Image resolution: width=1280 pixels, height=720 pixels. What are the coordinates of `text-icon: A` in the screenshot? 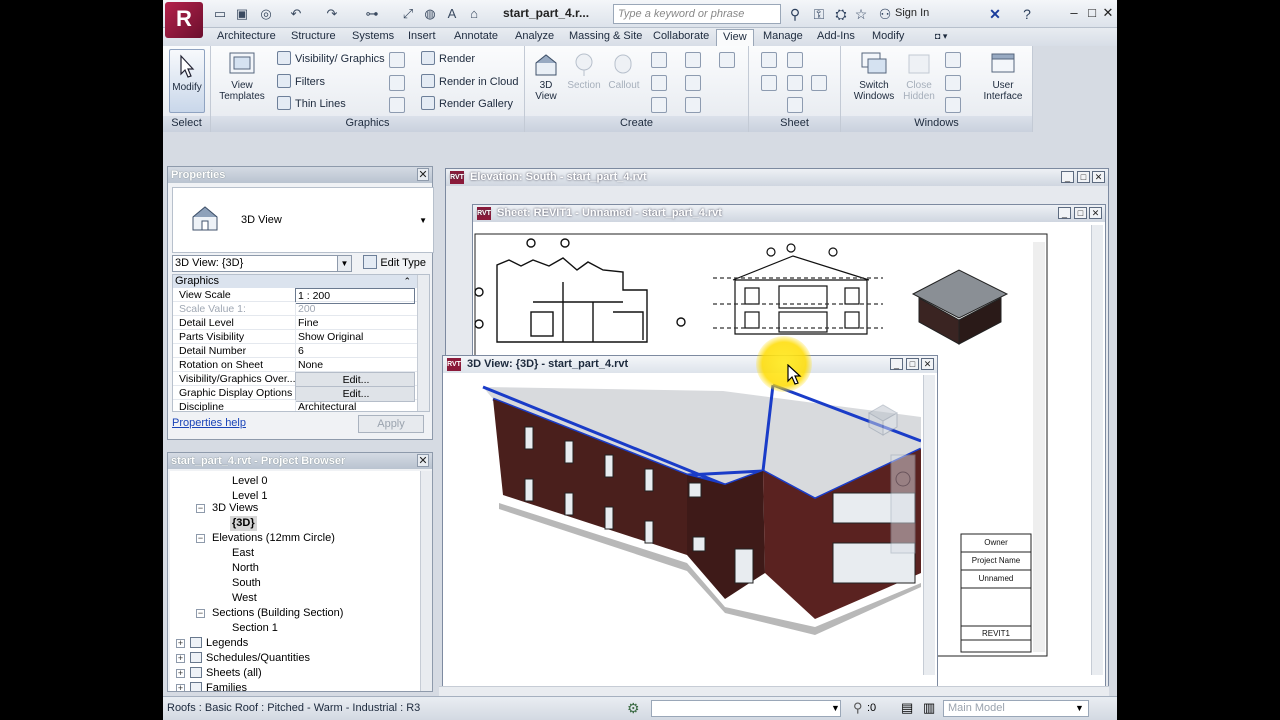 It's located at (452, 14).